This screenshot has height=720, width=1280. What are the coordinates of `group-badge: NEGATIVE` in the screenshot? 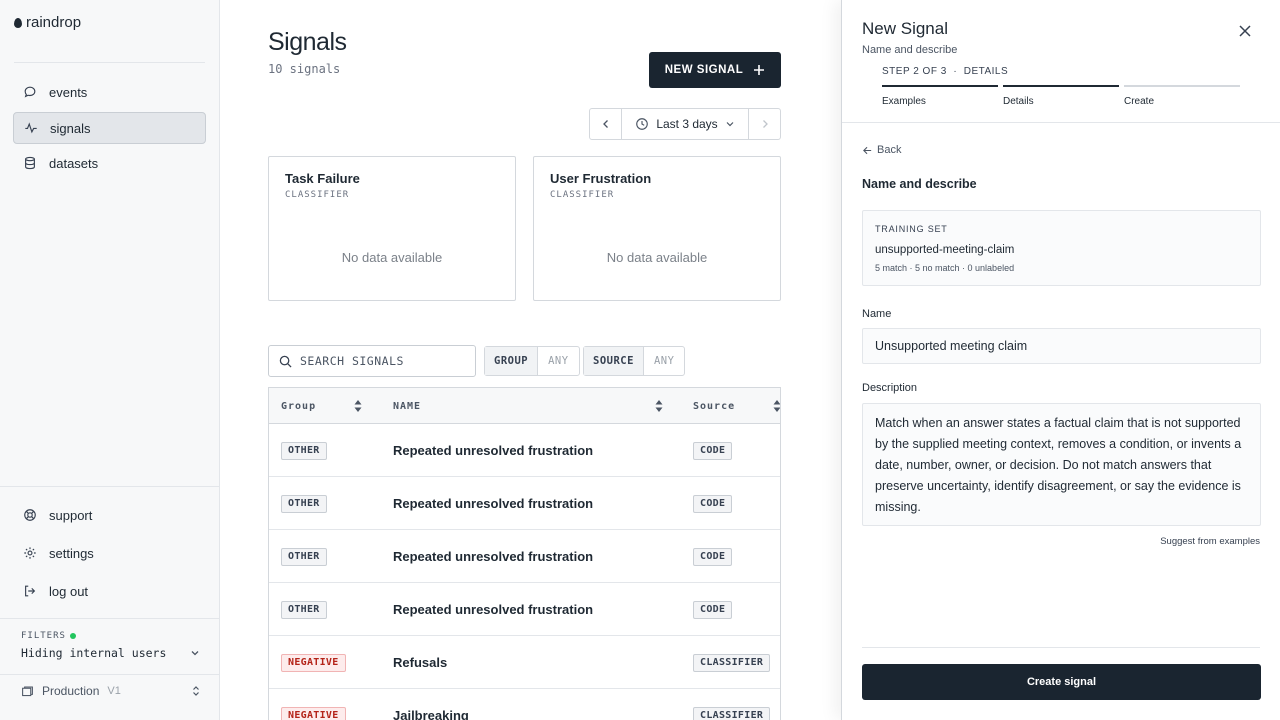 It's located at (313, 713).